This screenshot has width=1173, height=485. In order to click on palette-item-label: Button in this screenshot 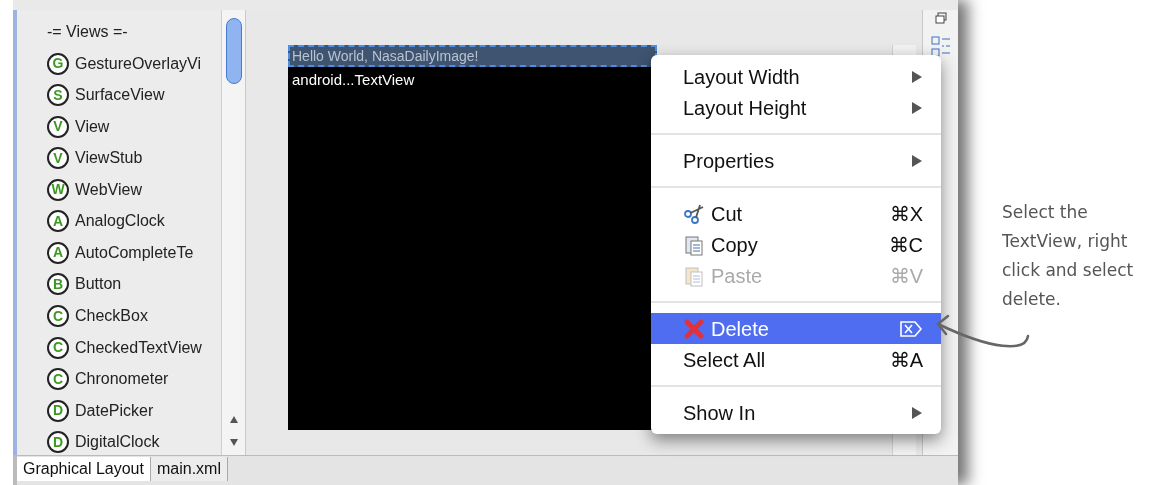, I will do `click(98, 284)`.